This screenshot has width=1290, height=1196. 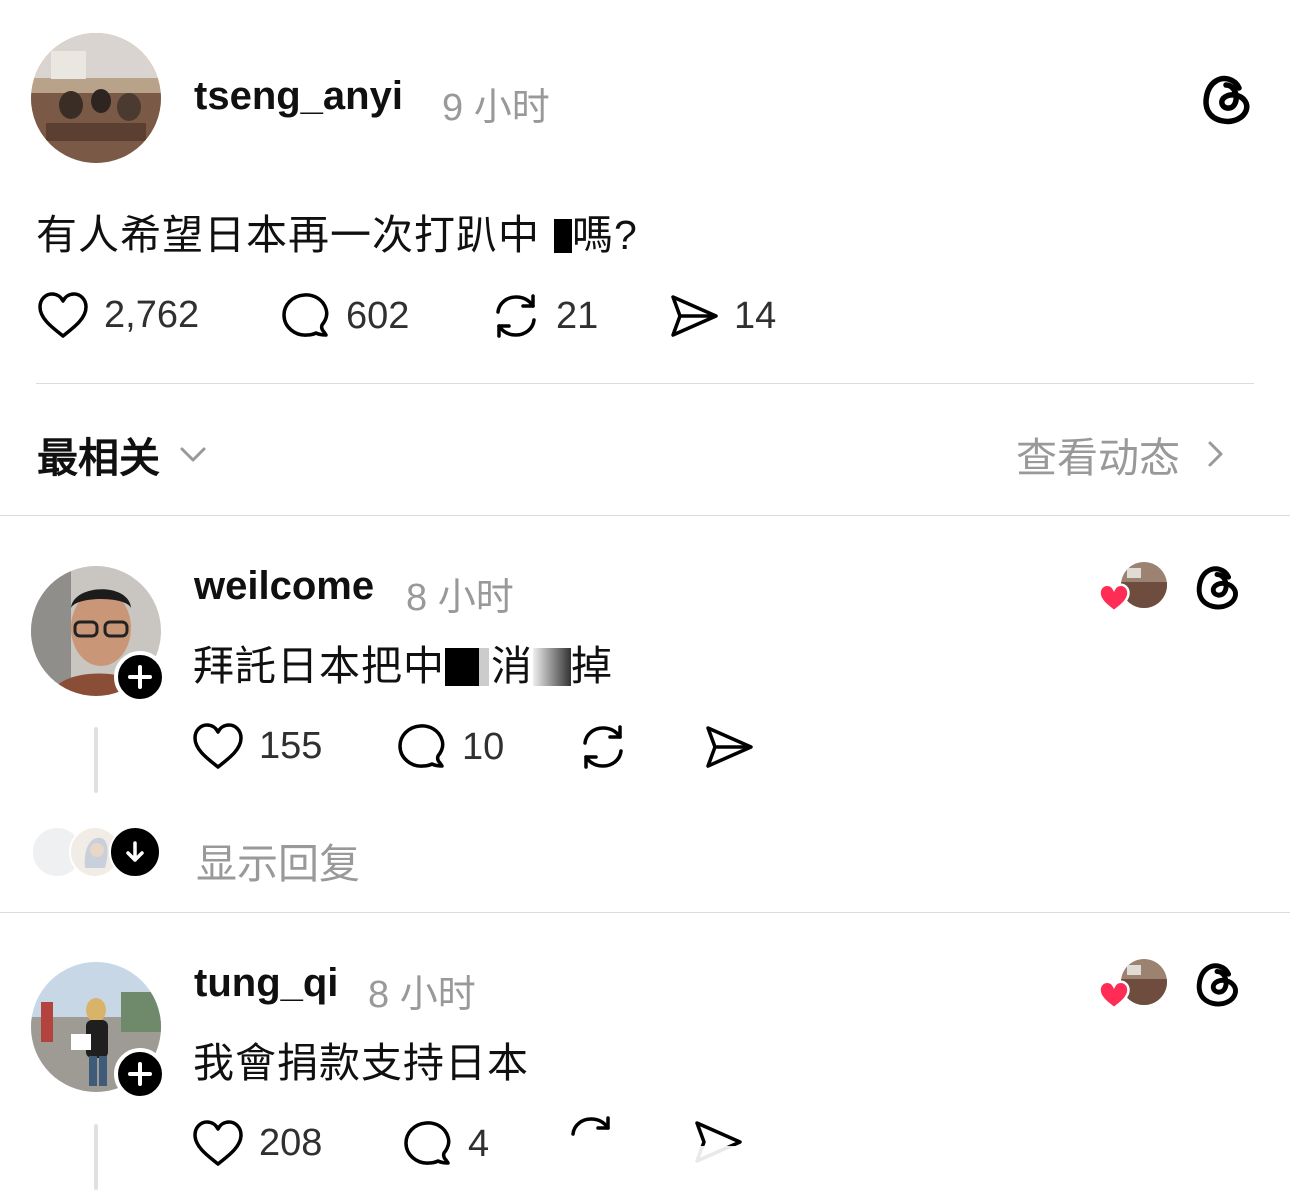 What do you see at coordinates (512, 666) in the screenshot?
I see `reply-text-part-2: 消` at bounding box center [512, 666].